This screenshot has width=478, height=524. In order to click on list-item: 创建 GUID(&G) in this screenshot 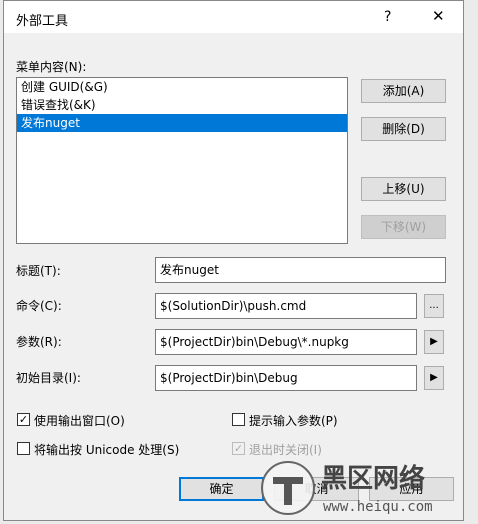, I will do `click(182, 87)`.